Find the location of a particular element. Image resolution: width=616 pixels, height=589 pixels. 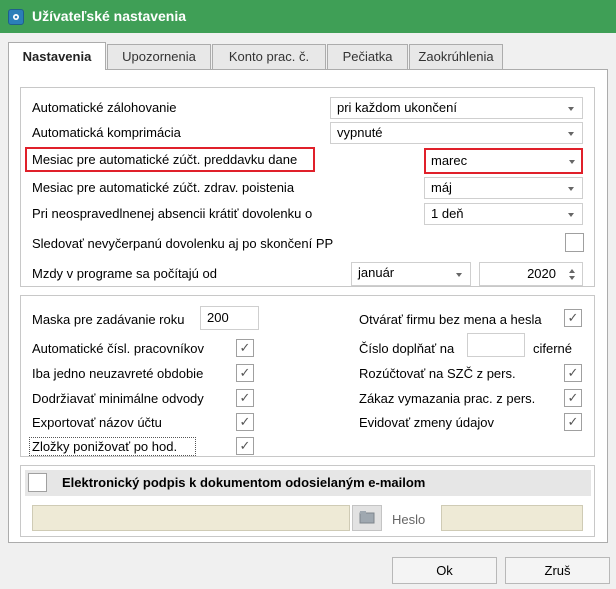

export-account-checkbox: ✓ is located at coordinates (245, 422).